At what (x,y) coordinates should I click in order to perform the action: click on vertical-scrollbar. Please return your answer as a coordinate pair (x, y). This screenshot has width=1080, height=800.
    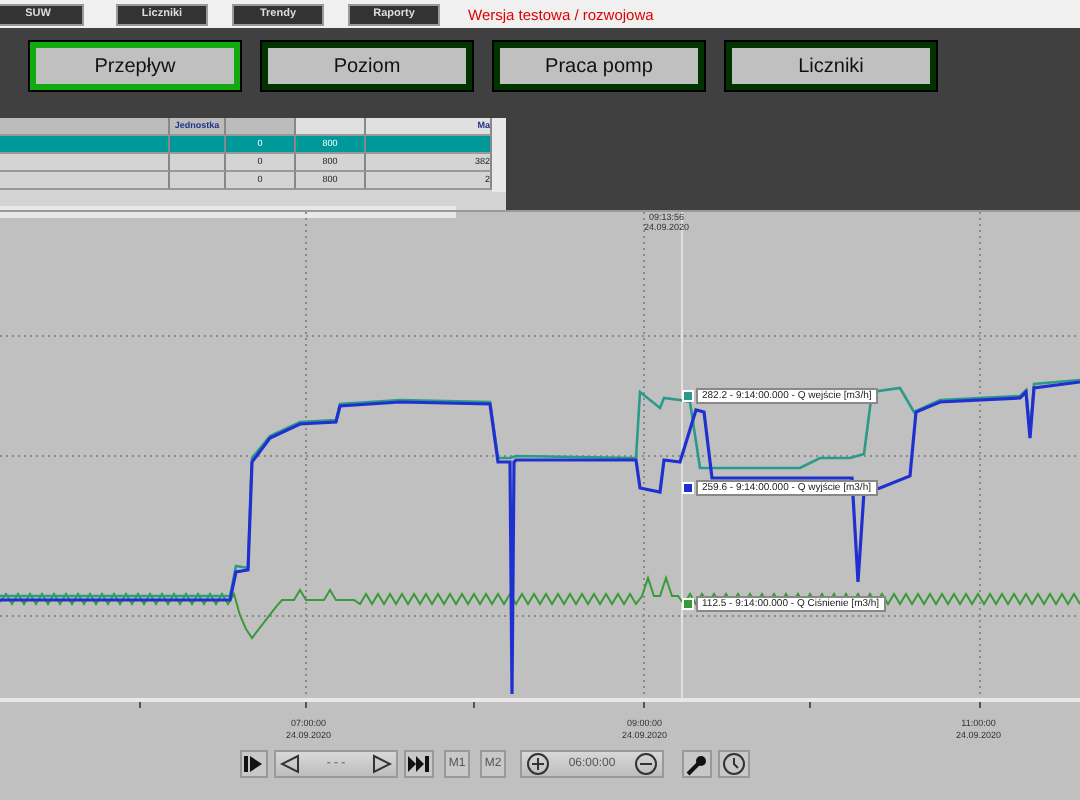
    Looking at the image, I should click on (499, 155).